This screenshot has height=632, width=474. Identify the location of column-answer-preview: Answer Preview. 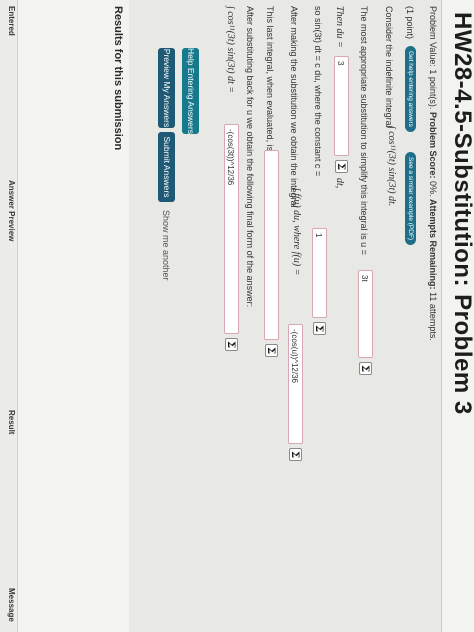
(11, 211).